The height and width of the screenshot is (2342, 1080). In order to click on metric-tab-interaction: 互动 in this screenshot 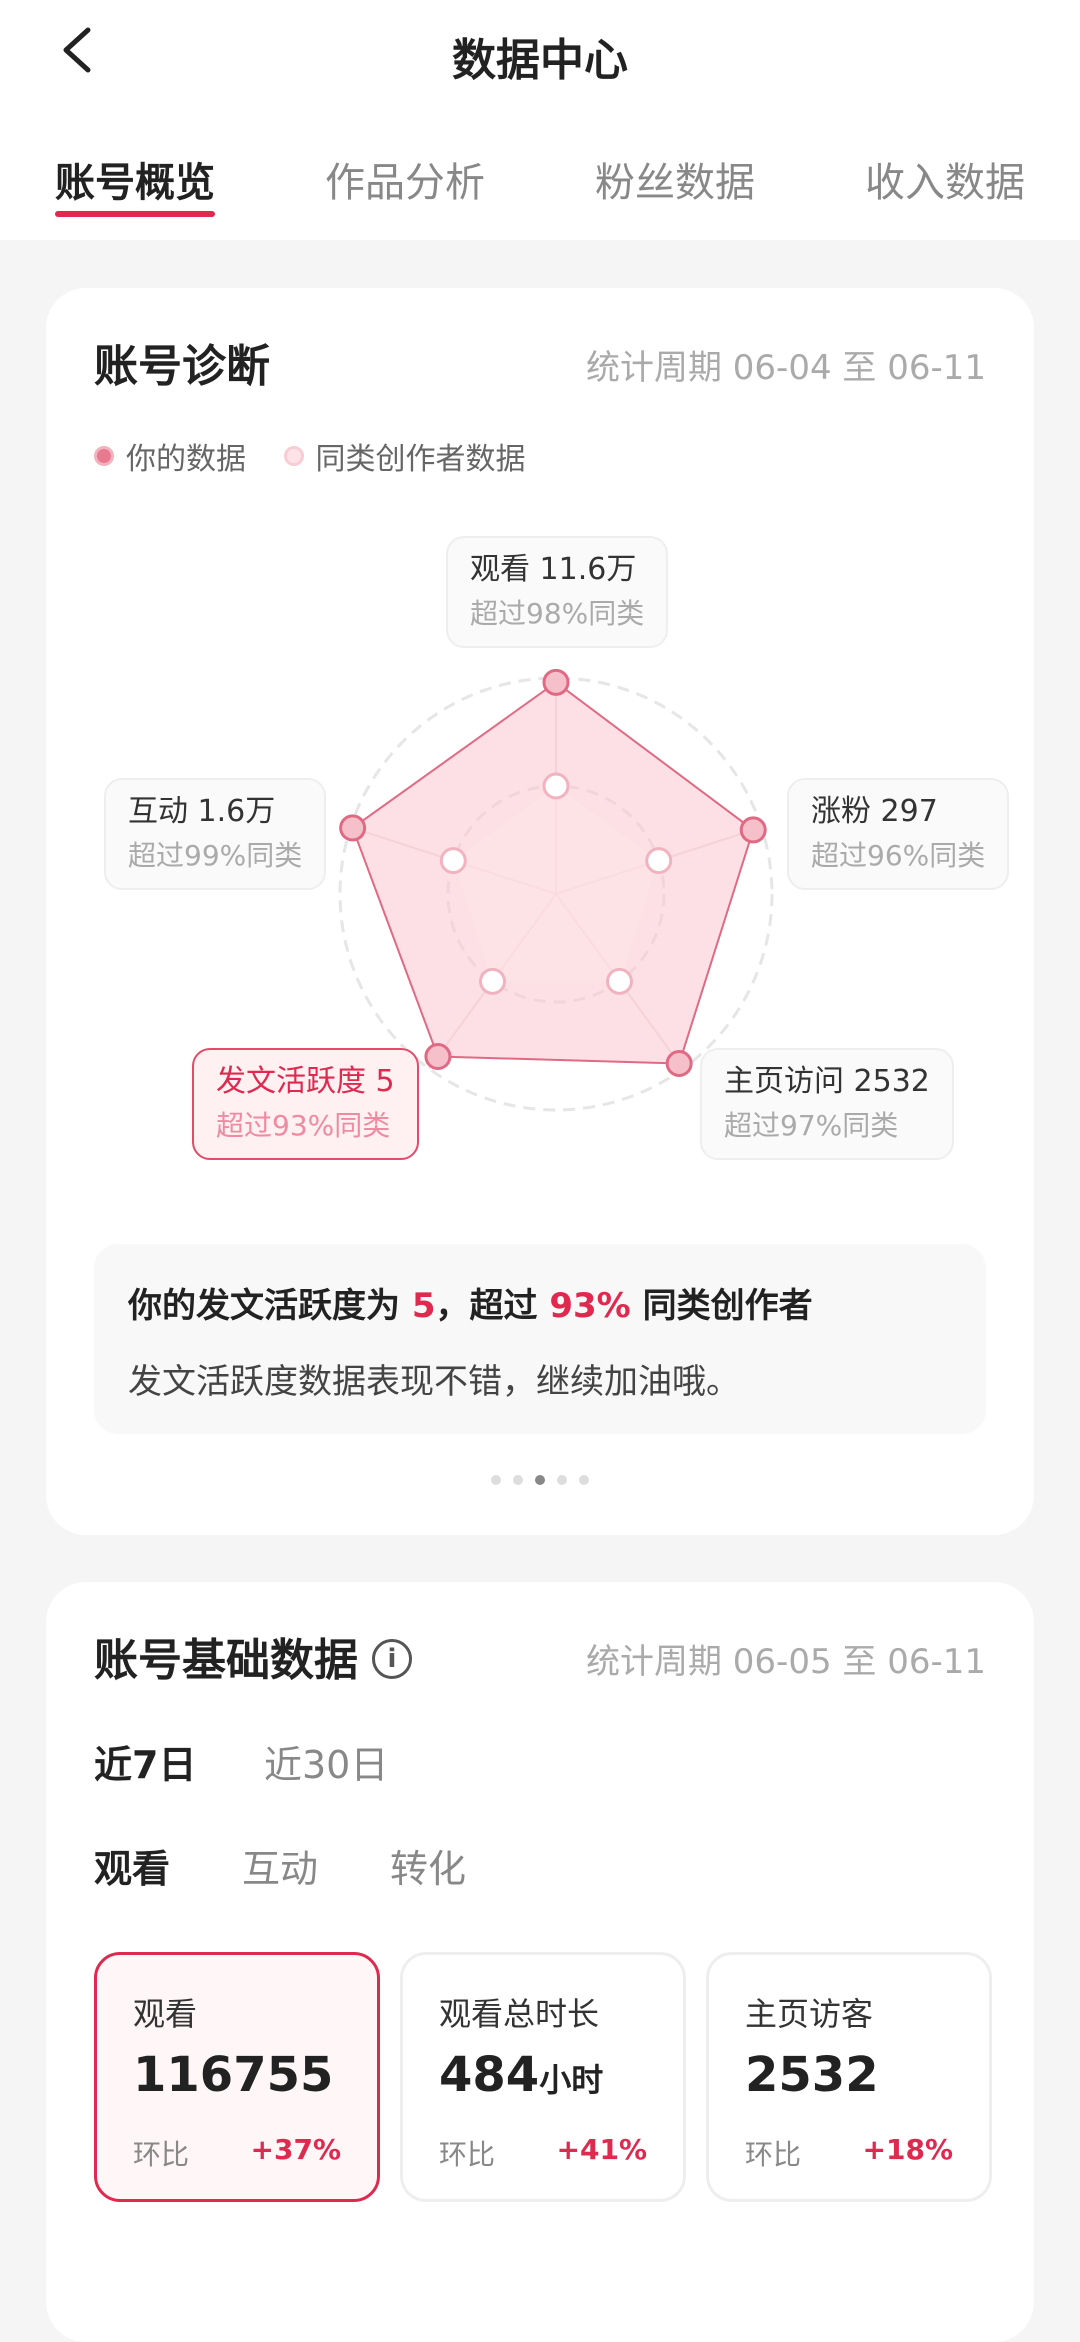, I will do `click(280, 1865)`.